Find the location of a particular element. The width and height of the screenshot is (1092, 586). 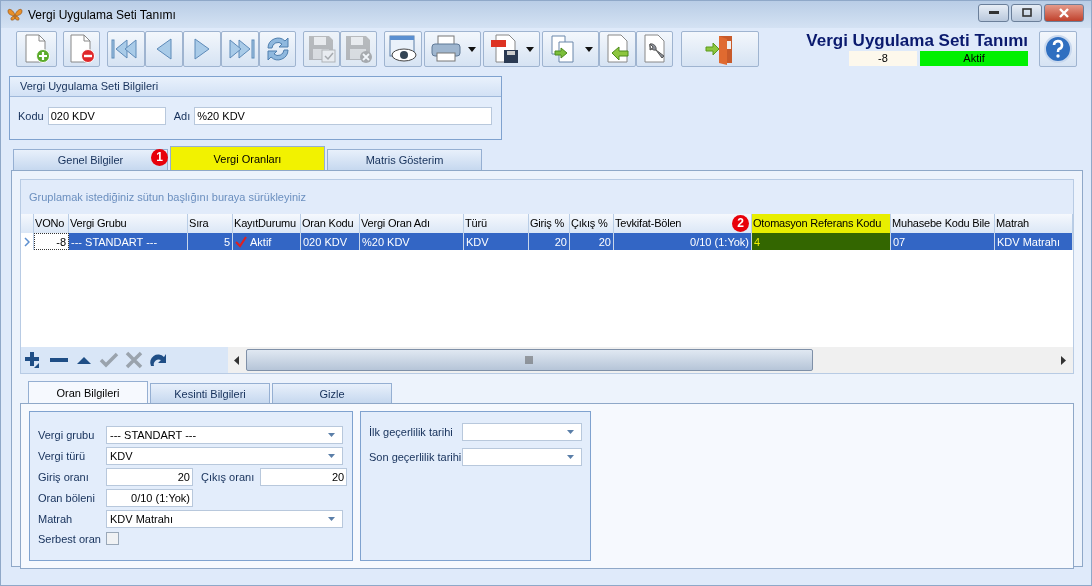

tab: Oran Bilgileri is located at coordinates (88, 392).